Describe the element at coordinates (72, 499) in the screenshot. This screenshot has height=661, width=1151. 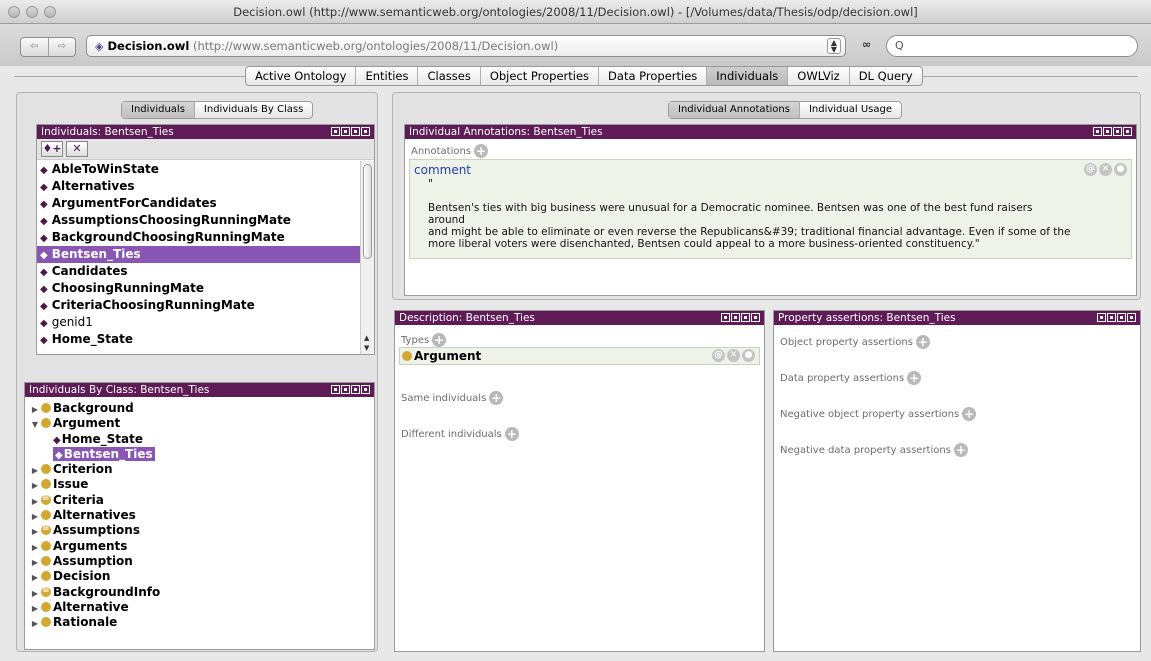
I see `tree-class: Criteria` at that location.